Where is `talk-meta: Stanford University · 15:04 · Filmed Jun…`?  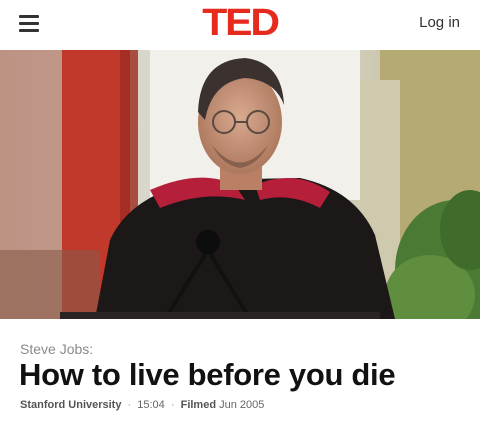 talk-meta: Stanford University · 15:04 · Filmed Jun… is located at coordinates (142, 405).